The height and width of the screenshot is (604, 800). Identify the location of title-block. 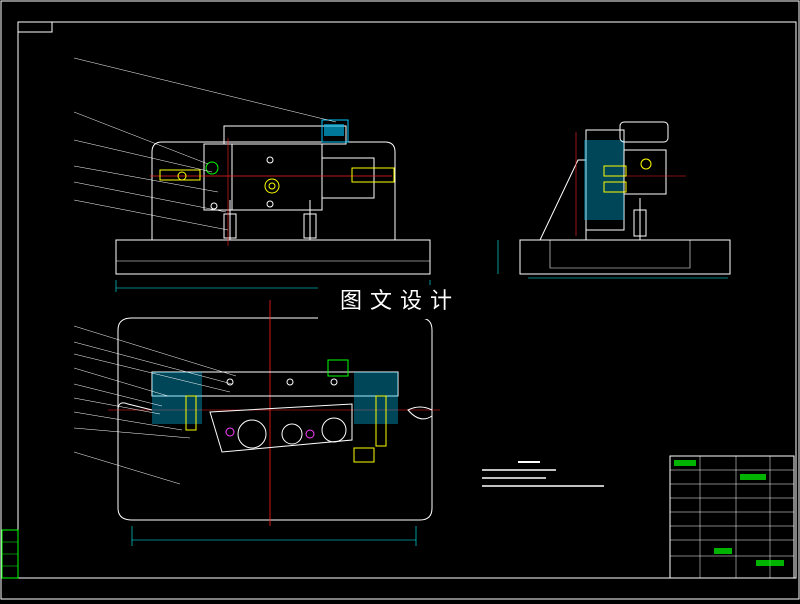
(732, 517).